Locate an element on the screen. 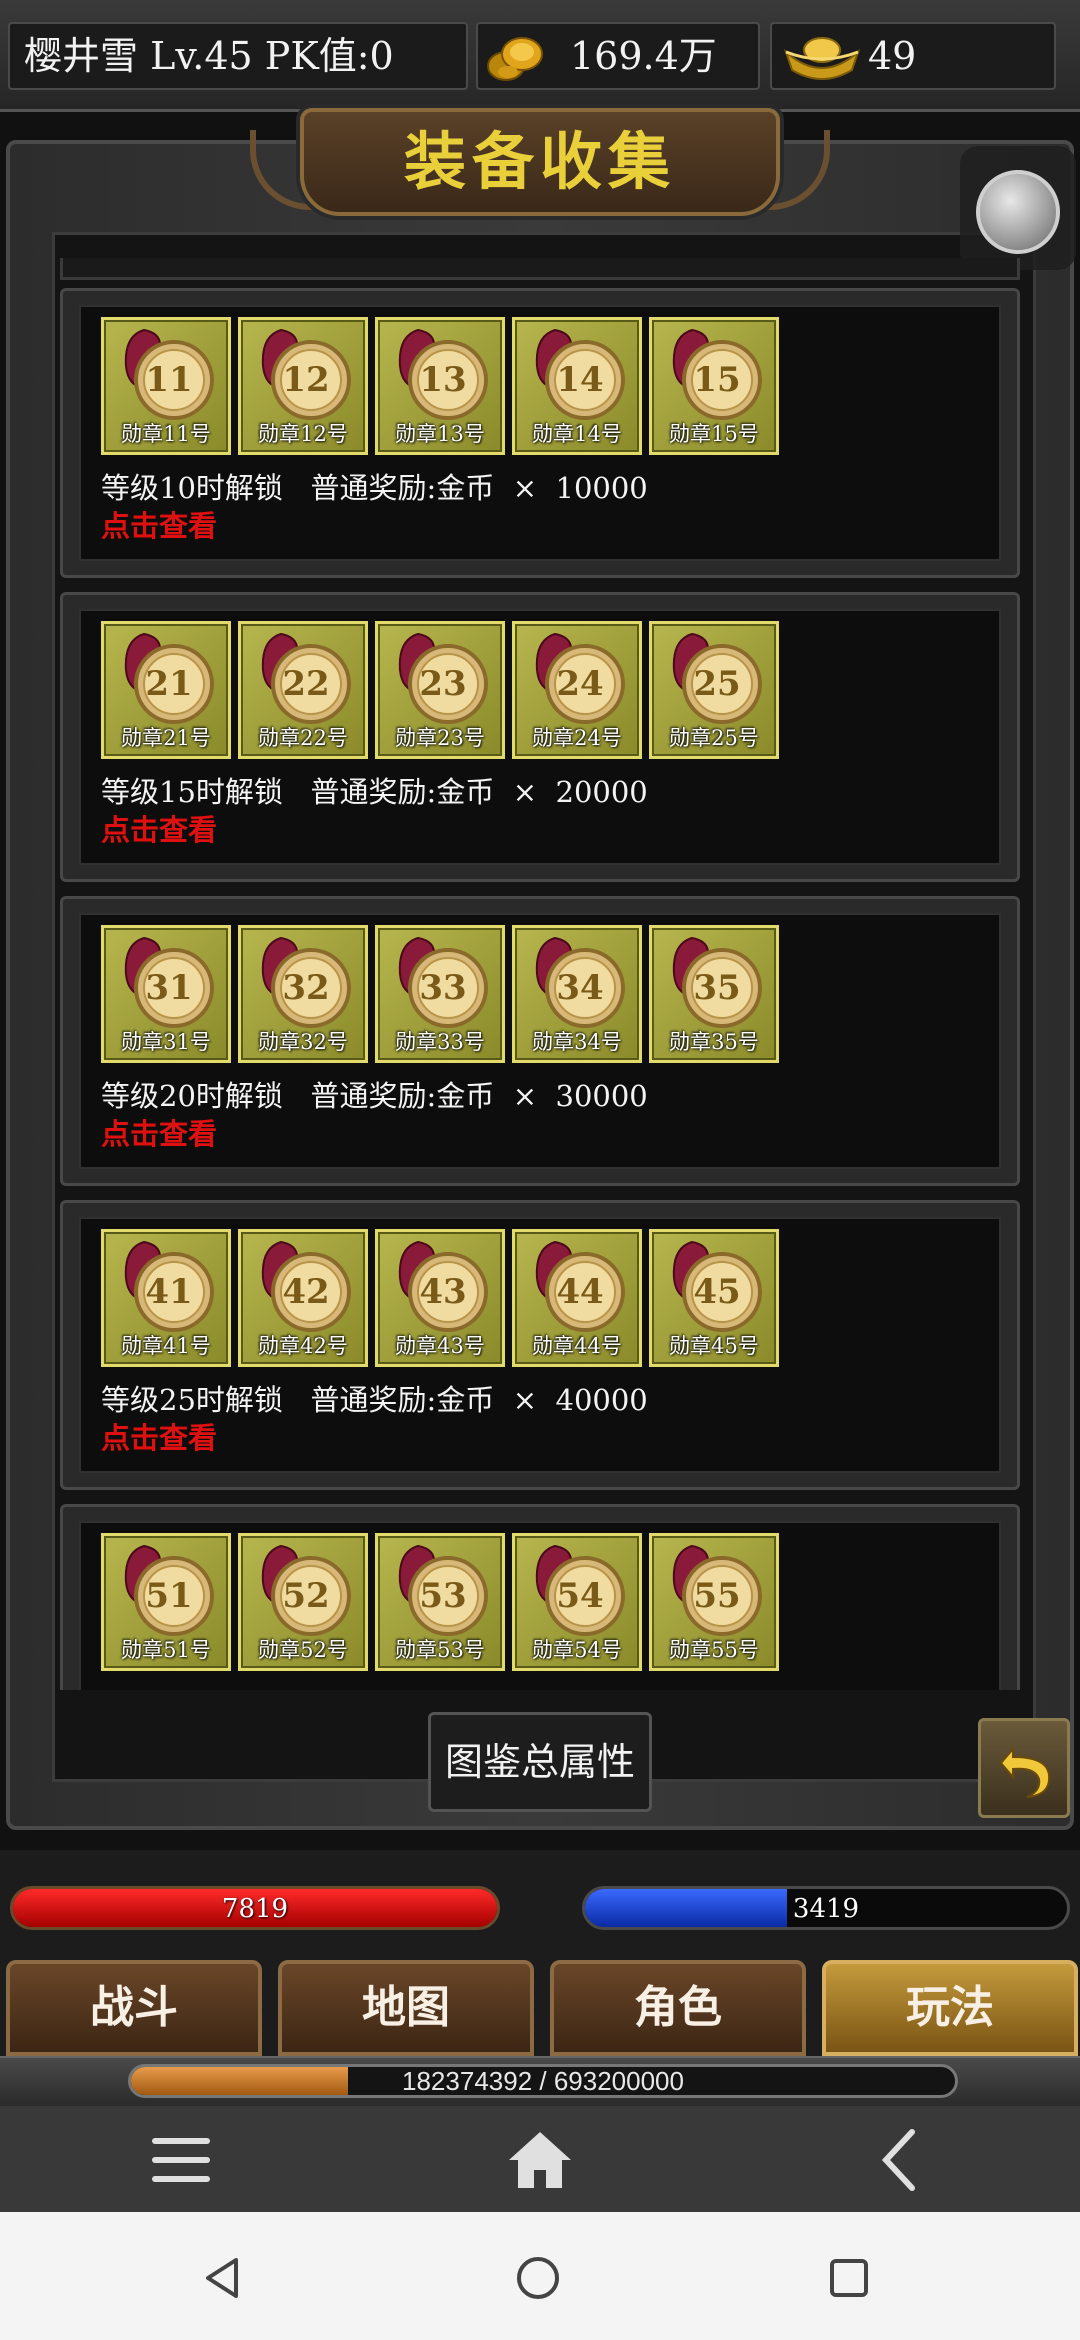 The height and width of the screenshot is (2340, 1080). medal-slot: 44 勋章44号 is located at coordinates (577, 1298).